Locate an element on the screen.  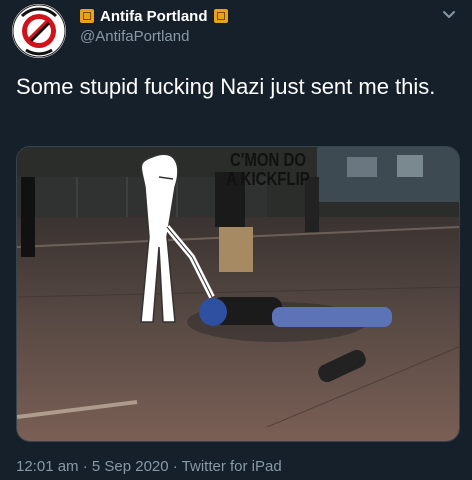
author-name: Antifa Portland is located at coordinates (154, 16).